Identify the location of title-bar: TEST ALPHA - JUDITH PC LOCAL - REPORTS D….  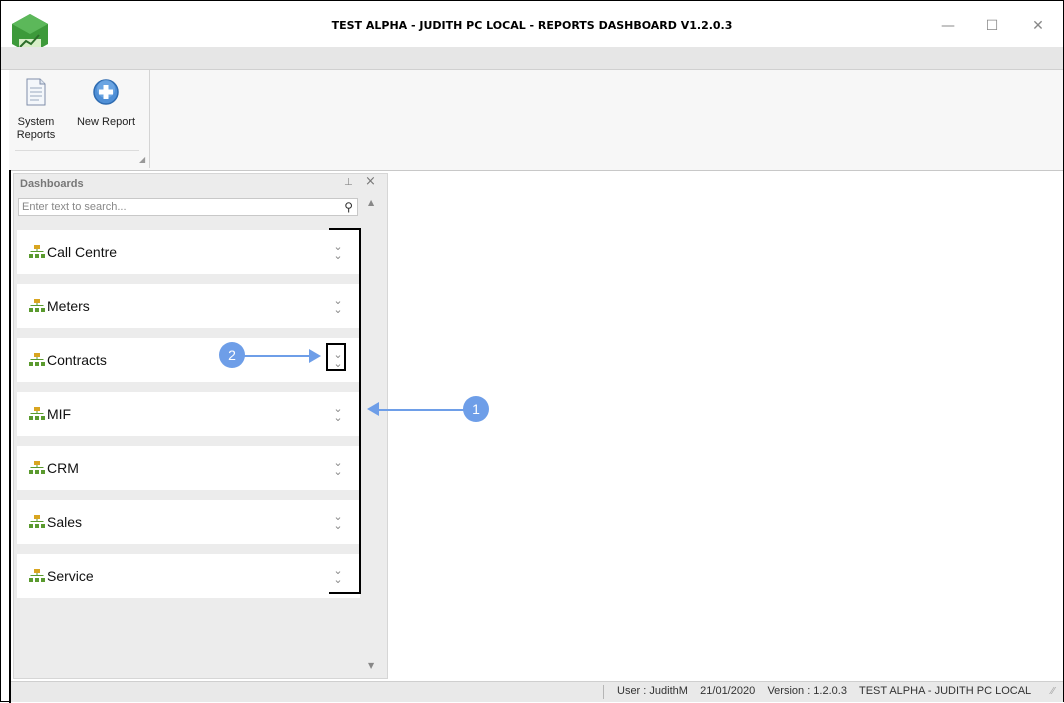
(532, 27).